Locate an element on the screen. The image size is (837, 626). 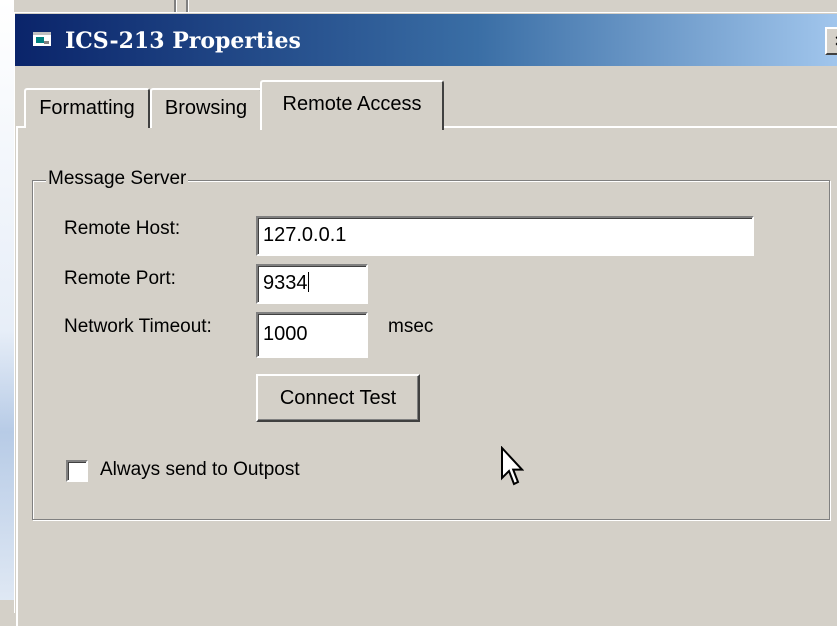
close-icon: × is located at coordinates (831, 41).